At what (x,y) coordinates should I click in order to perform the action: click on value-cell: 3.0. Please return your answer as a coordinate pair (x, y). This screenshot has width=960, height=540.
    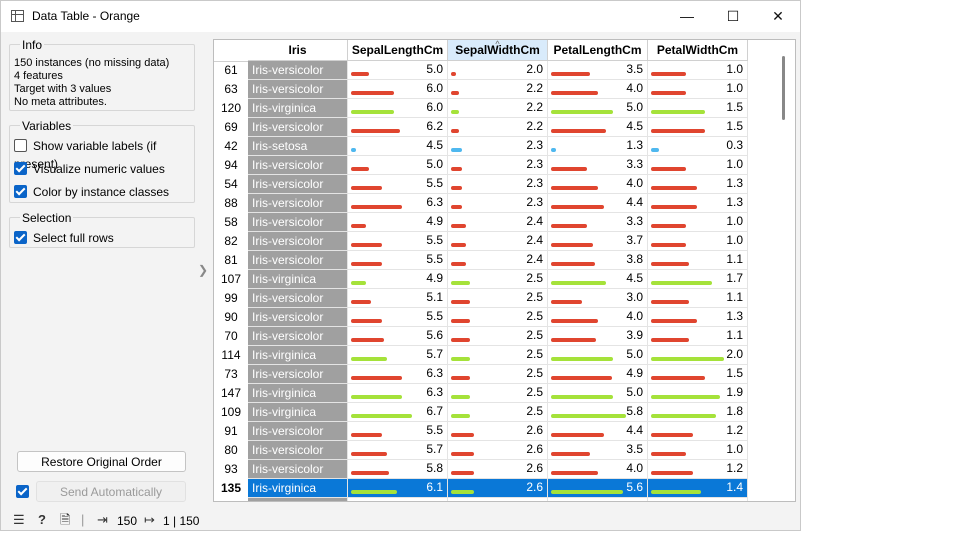
    Looking at the image, I should click on (598, 298).